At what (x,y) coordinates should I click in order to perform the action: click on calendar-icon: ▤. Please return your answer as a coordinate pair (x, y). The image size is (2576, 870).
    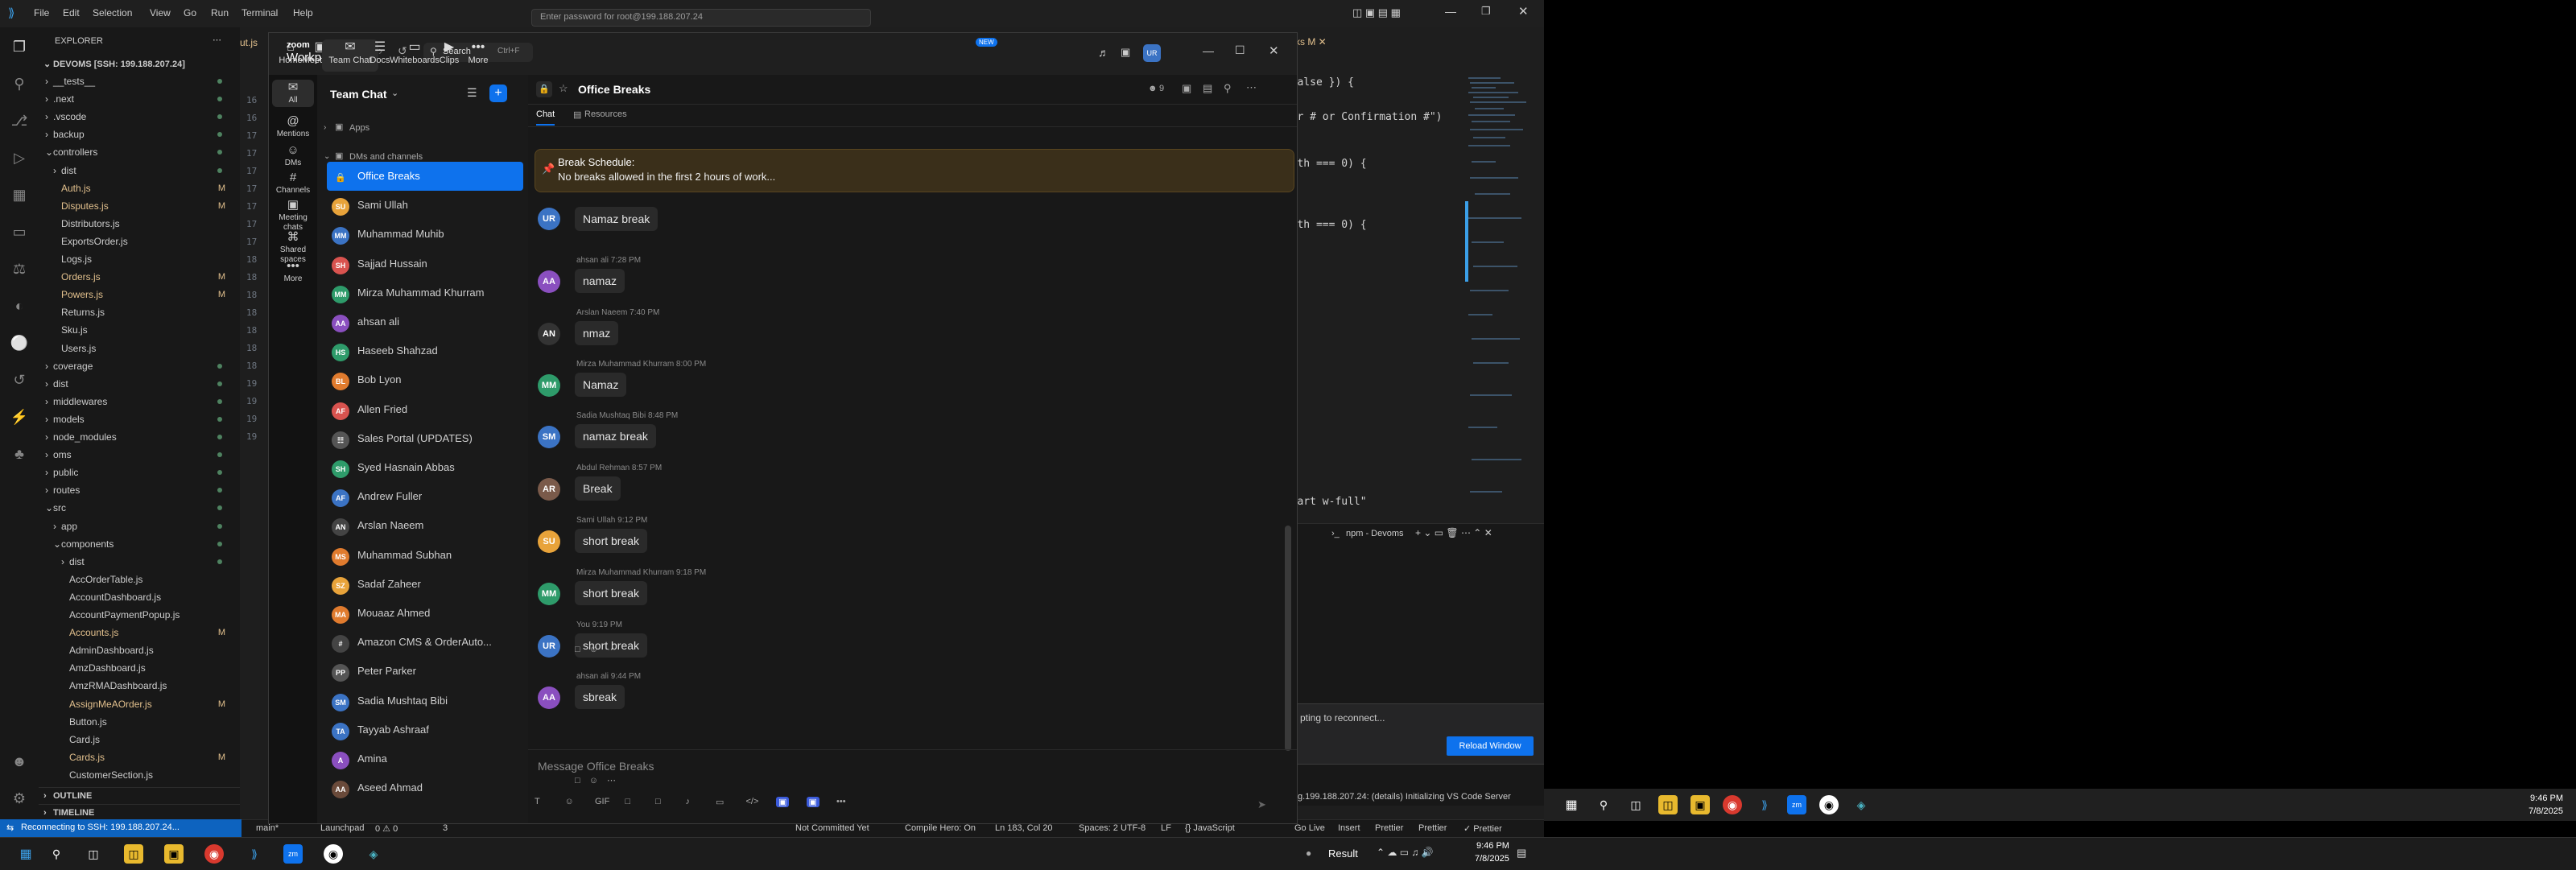
    Looking at the image, I should click on (1207, 88).